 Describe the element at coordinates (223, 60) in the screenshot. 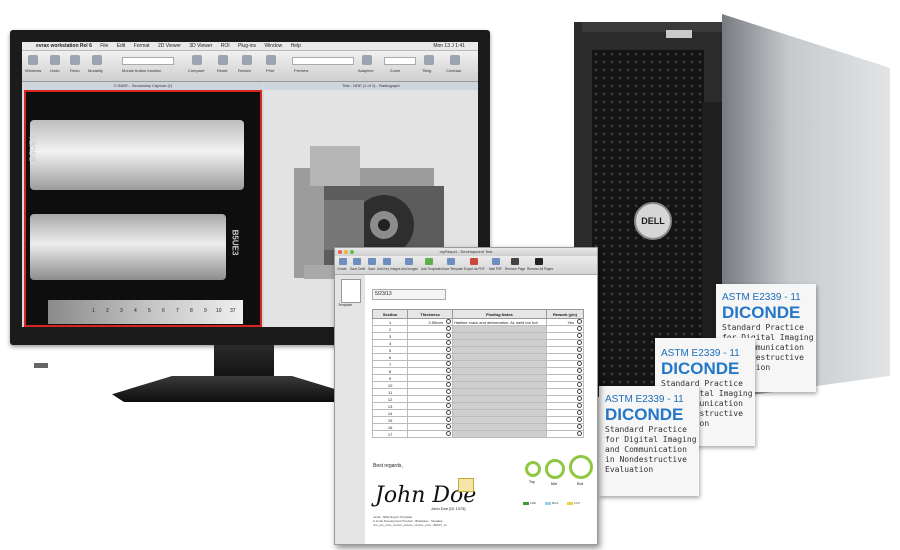

I see `reset-button` at that location.